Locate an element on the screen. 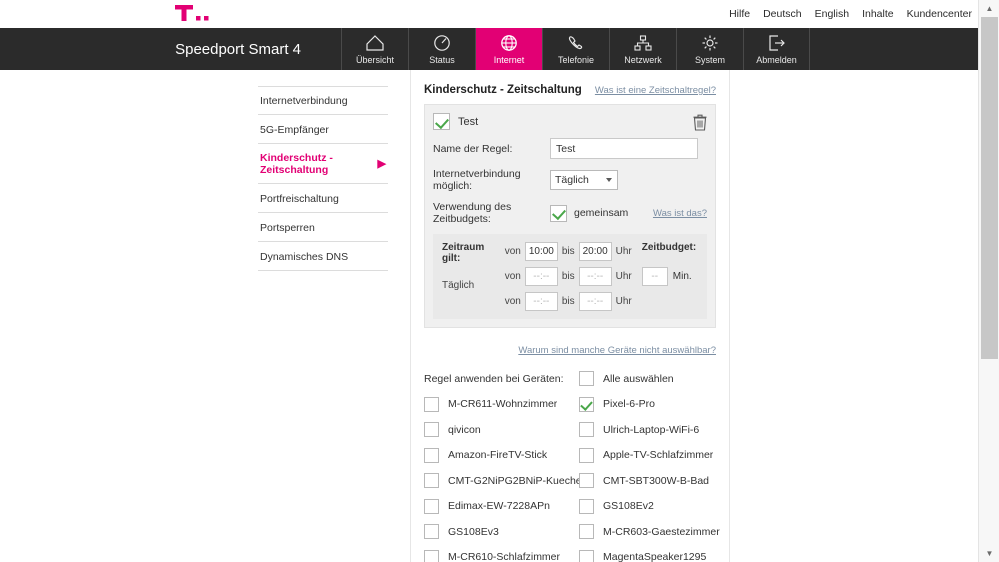  device-item: Edimax-EW-7228APn is located at coordinates (501, 507).